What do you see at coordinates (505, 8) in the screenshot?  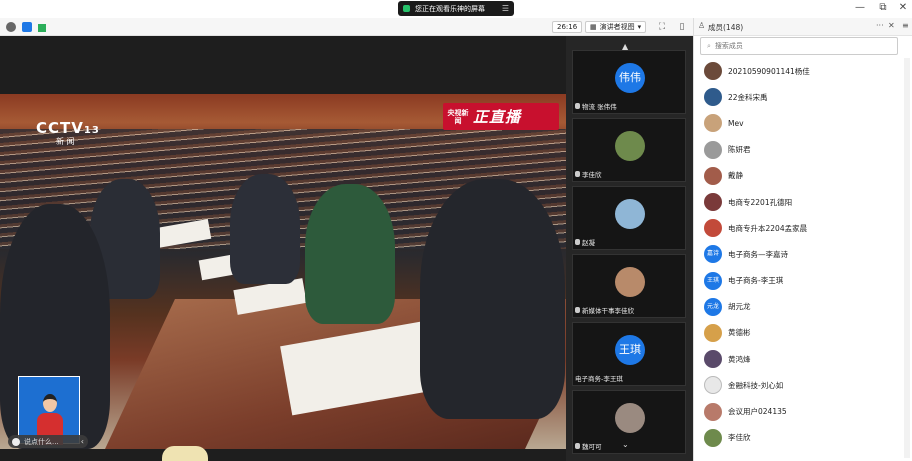 I see `share-menu-icon: ☰` at bounding box center [505, 8].